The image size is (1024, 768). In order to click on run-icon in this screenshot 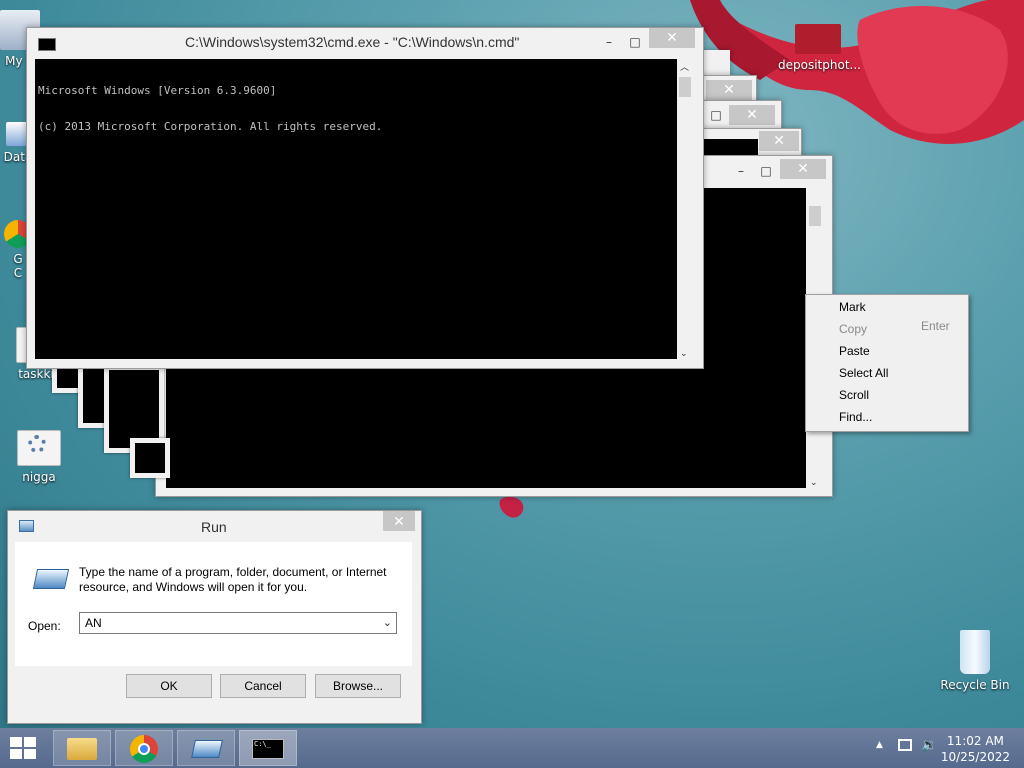, I will do `click(207, 749)`.